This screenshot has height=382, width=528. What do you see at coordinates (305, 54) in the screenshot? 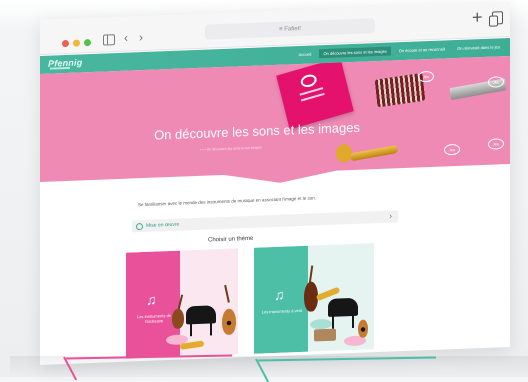
I see `nav-item-accueil: Accueil` at bounding box center [305, 54].